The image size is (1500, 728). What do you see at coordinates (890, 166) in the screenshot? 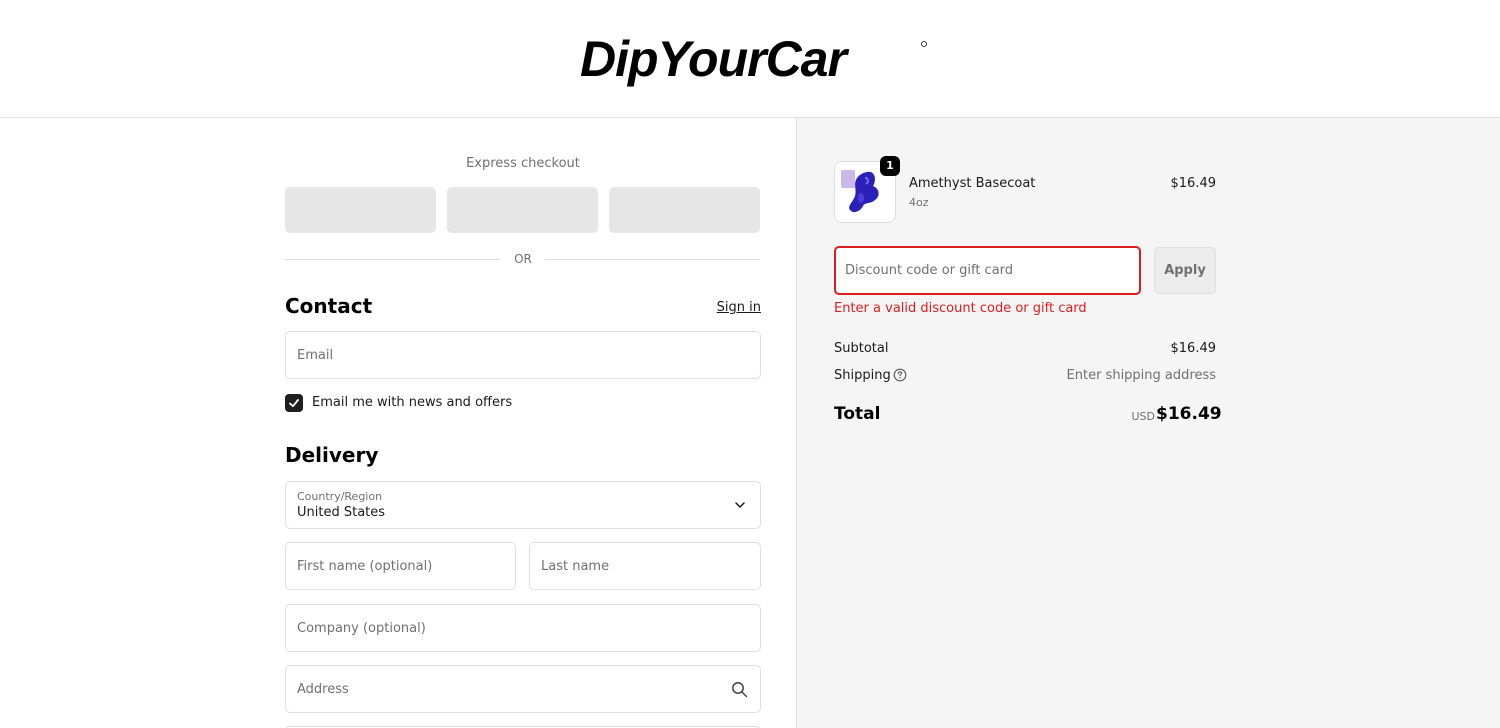
I see `quantity-badge: 1` at bounding box center [890, 166].